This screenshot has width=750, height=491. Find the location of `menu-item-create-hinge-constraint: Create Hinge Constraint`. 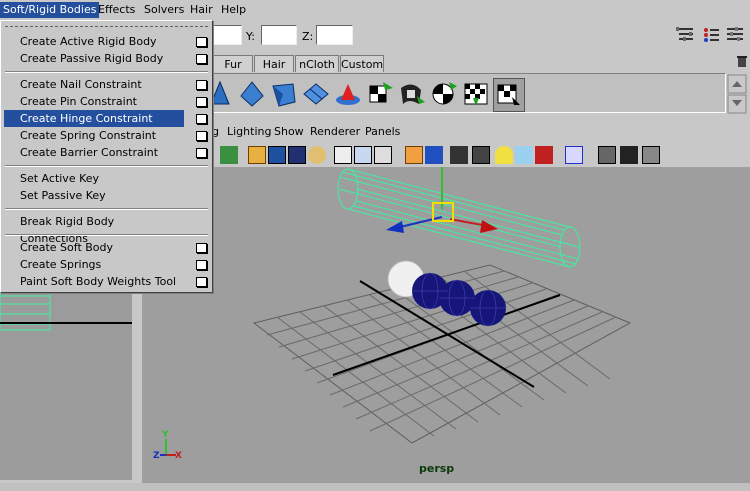

menu-item-create-hinge-constraint: Create Hinge Constraint is located at coordinates (94, 118).